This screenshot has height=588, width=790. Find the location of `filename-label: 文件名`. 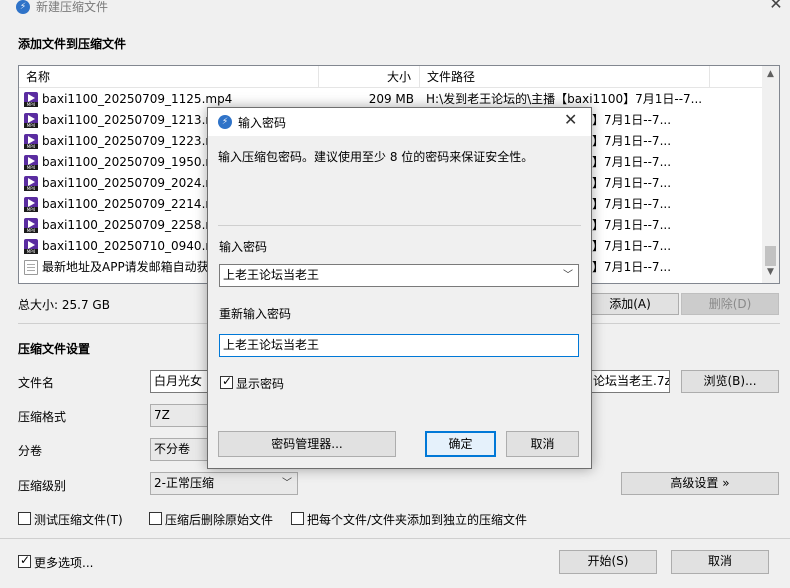

filename-label: 文件名 is located at coordinates (36, 383).